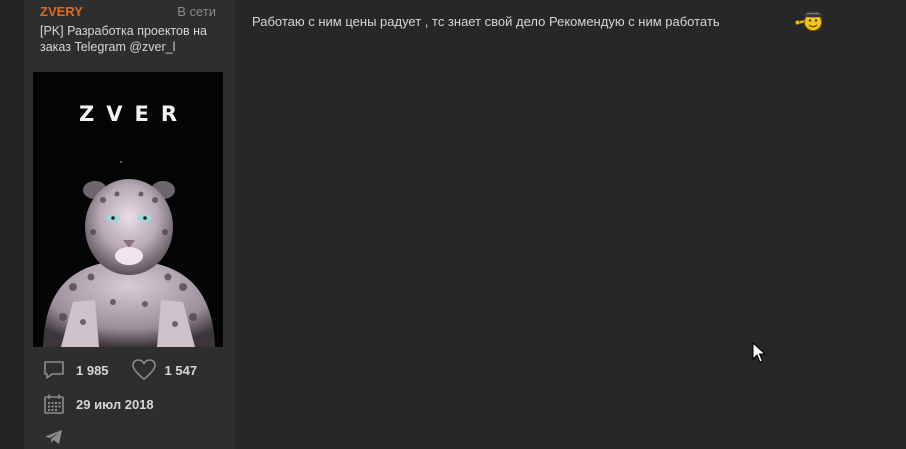 The width and height of the screenshot is (906, 449). I want to click on speech-bubble-icon, so click(54, 370).